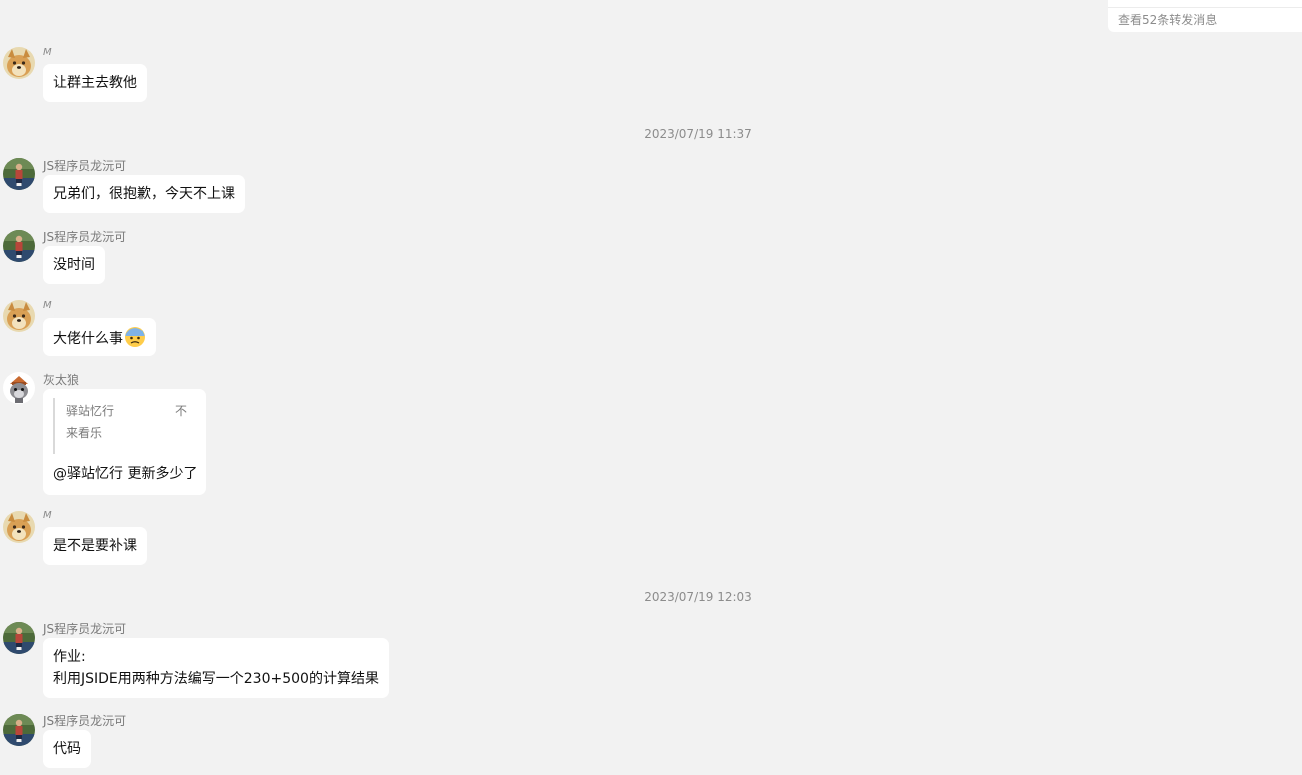  Describe the element at coordinates (69, 657) in the screenshot. I see `message-text-line: 作业:` at that location.